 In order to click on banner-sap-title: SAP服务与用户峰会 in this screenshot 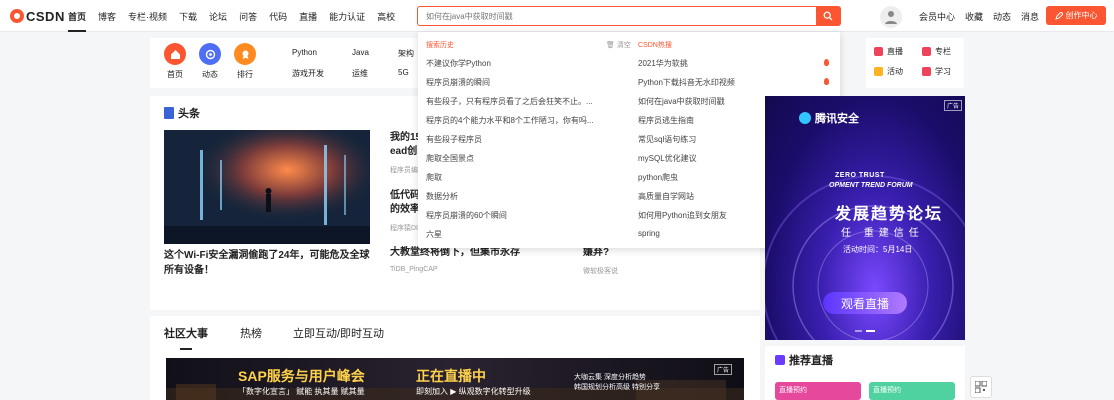, I will do `click(301, 376)`.